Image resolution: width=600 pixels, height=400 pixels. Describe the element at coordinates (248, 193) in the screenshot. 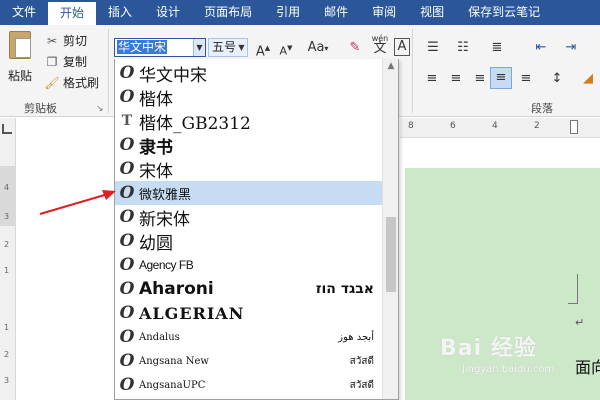

I see `font-option-microsoft-yahei: O 微软雅黑` at that location.